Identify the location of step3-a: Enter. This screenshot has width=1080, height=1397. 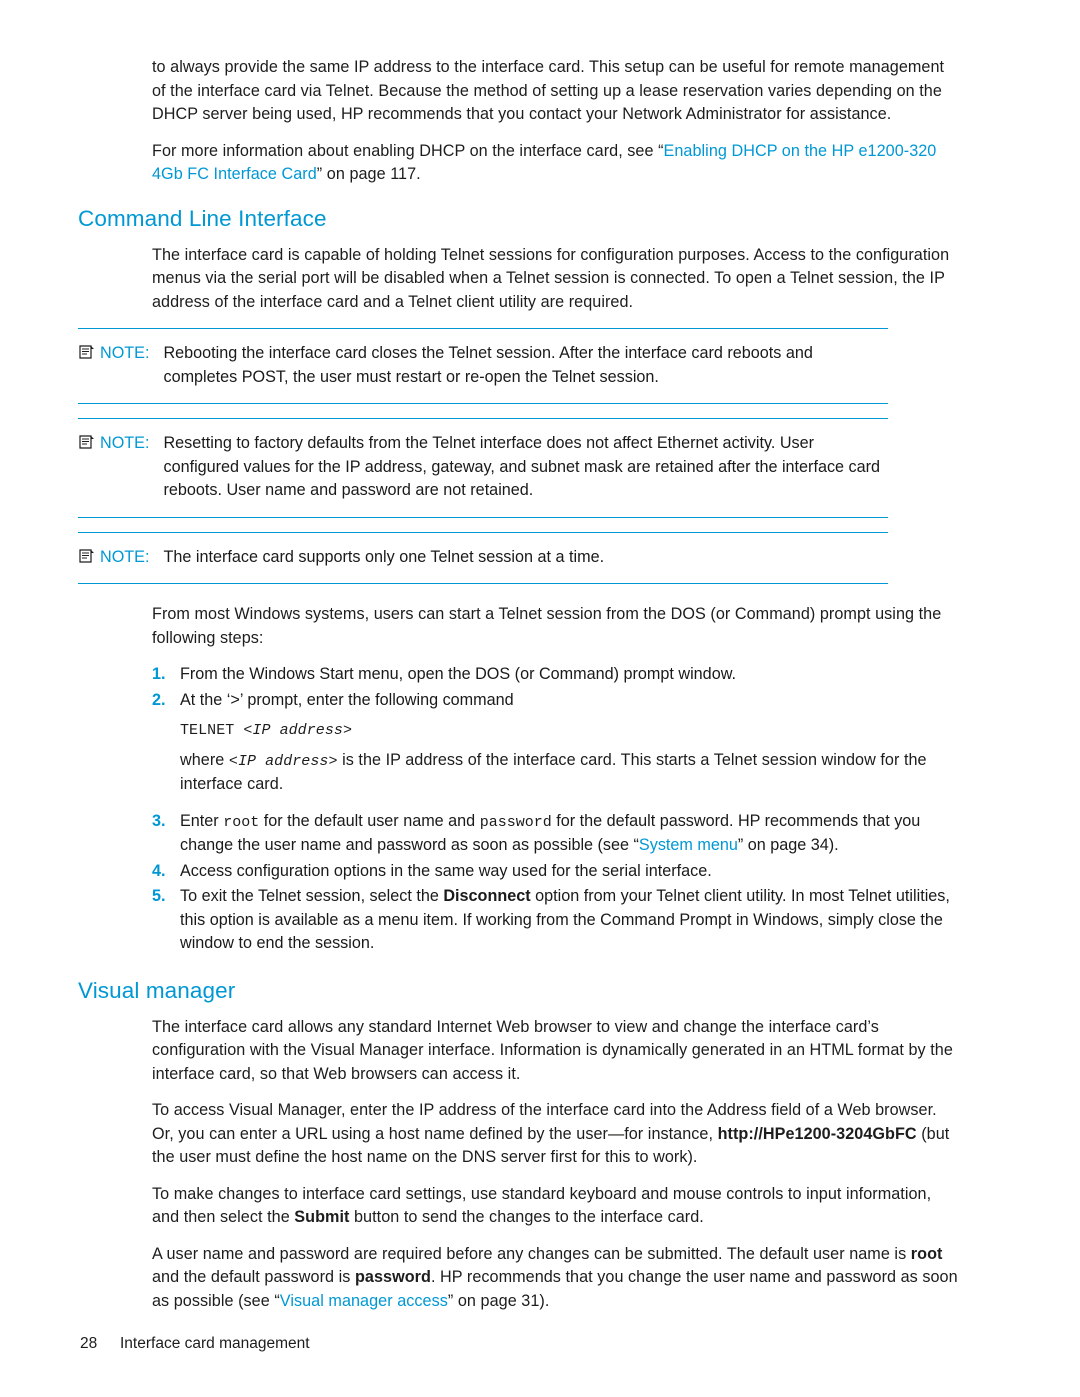
(202, 820).